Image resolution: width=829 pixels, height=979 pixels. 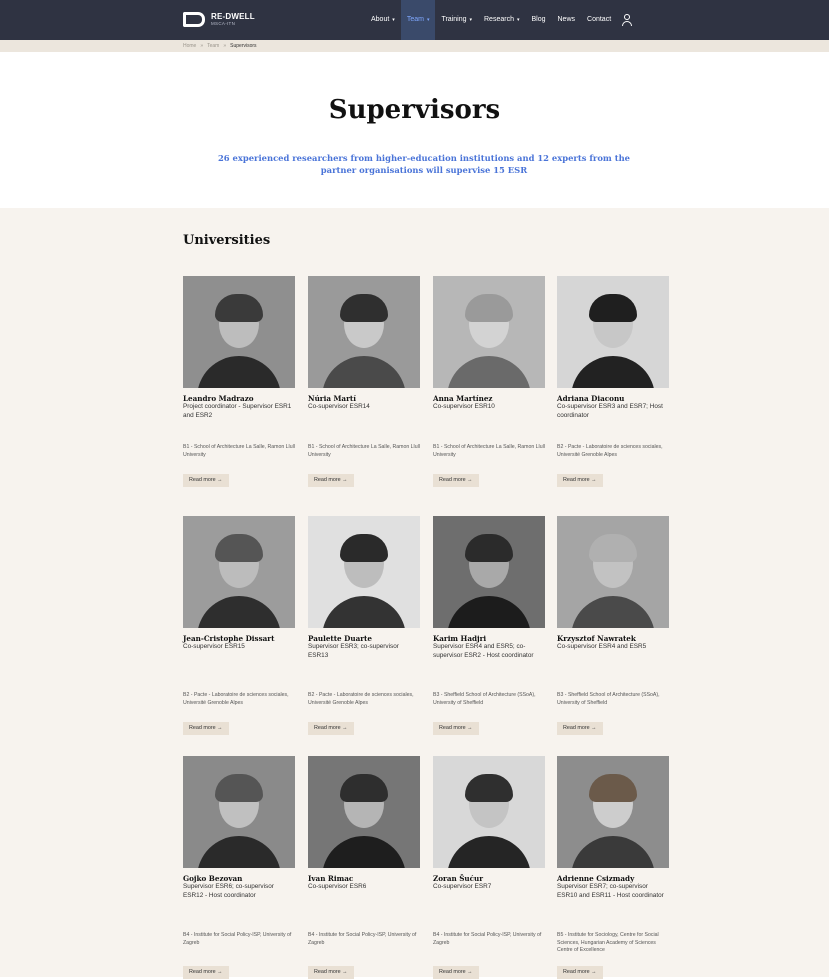 I want to click on logo-subtitle: MSCA-ITN, so click(x=223, y=23).